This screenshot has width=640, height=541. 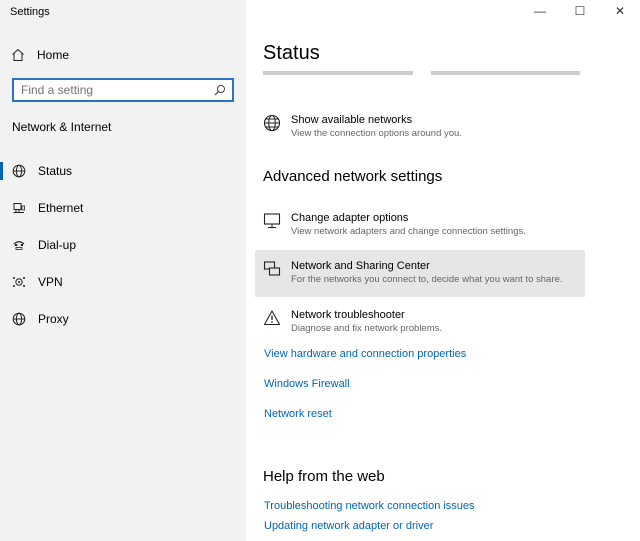 What do you see at coordinates (273, 319) in the screenshot?
I see `warning-icon` at bounding box center [273, 319].